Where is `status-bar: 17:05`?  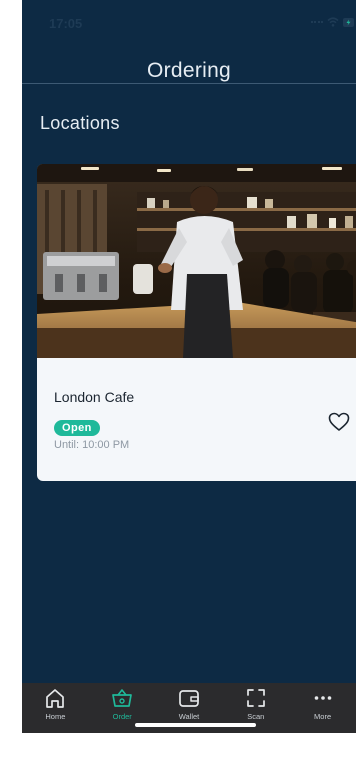 status-bar: 17:05 is located at coordinates (189, 23).